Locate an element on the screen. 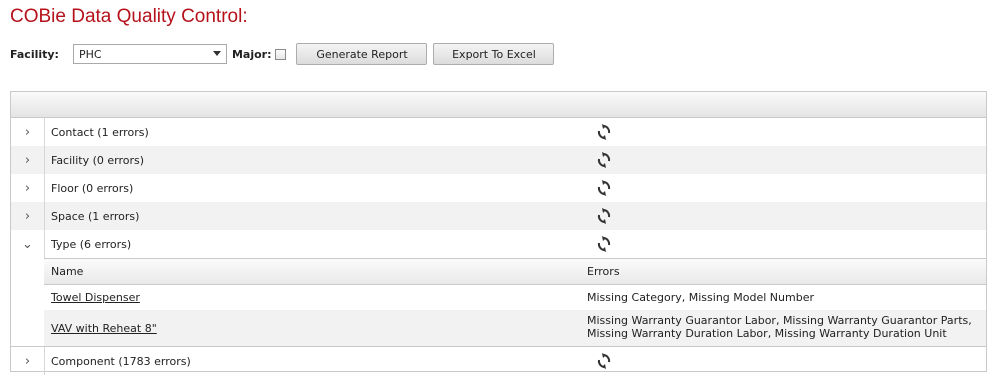 The height and width of the screenshot is (382, 1000). column-header-errors: Errors is located at coordinates (603, 271).